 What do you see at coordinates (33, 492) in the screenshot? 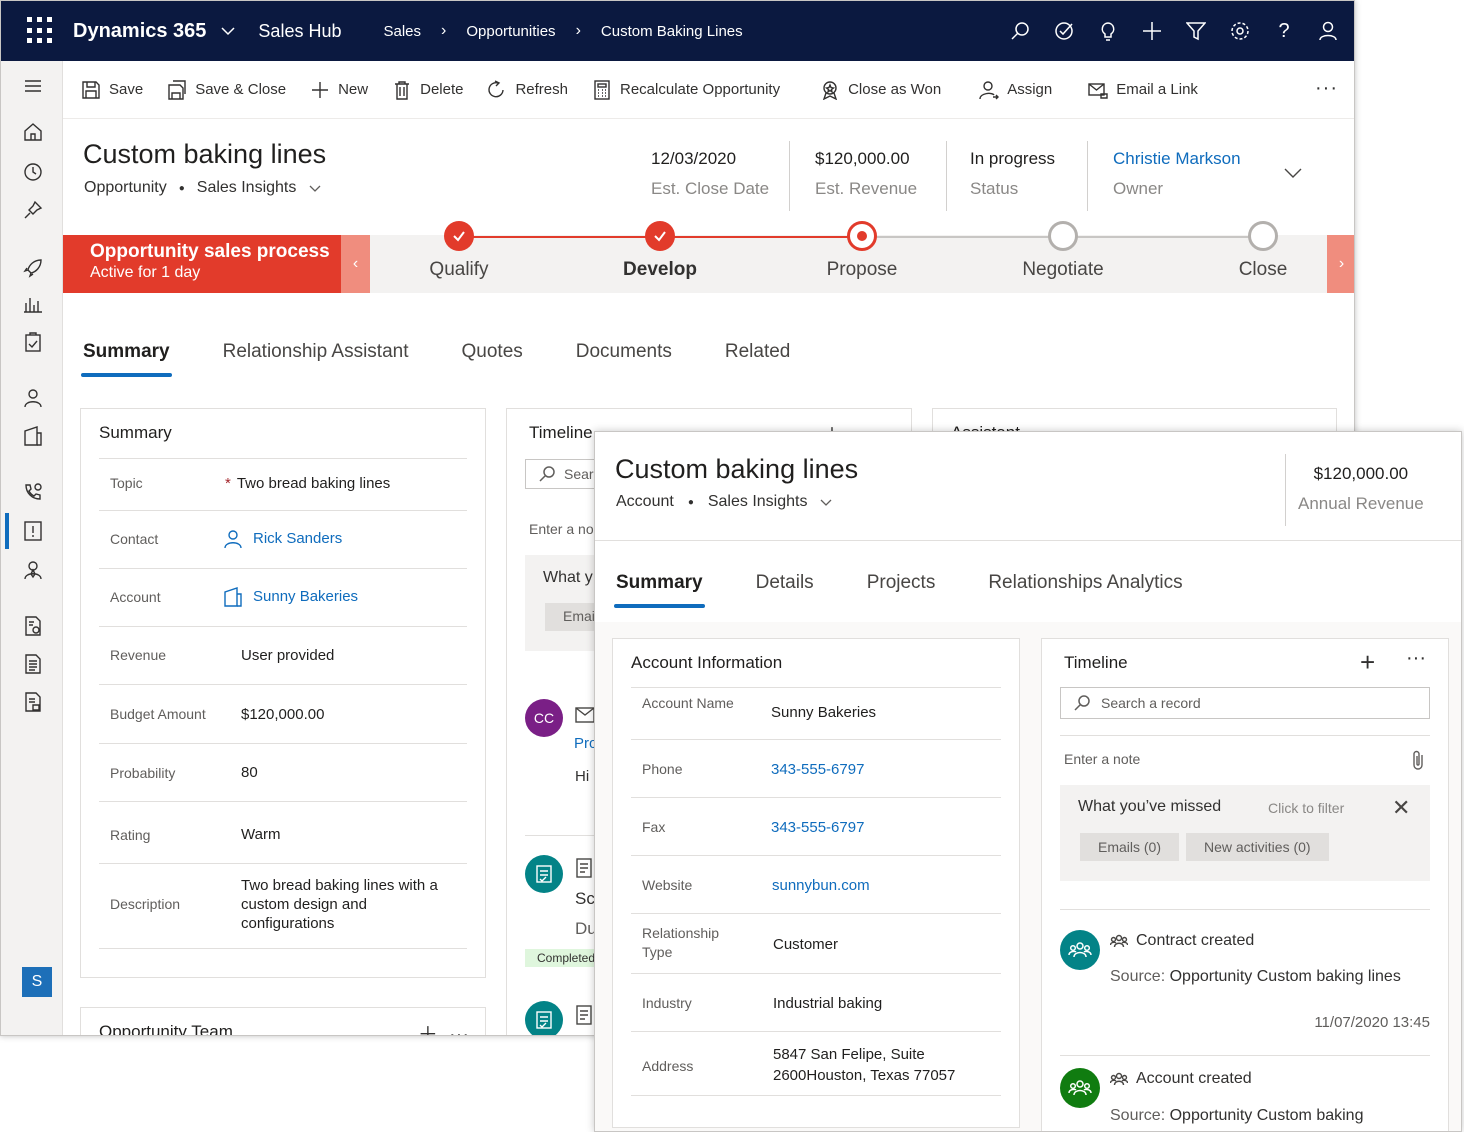
I see `phone-call-icon` at bounding box center [33, 492].